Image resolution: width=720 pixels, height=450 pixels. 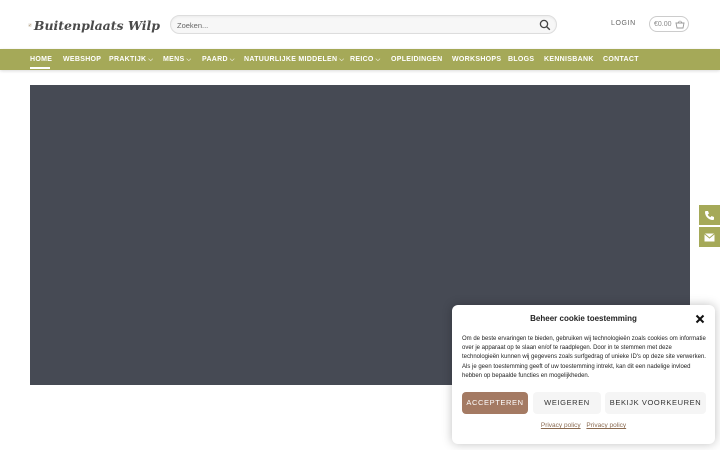 I want to click on cart-price: €0.00, so click(x=663, y=24).